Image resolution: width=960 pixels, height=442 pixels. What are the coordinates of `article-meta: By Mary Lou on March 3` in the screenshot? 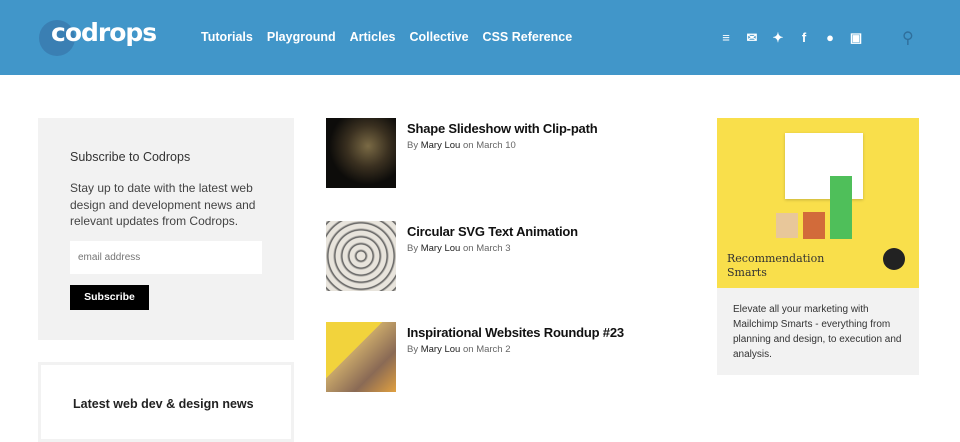 It's located at (459, 248).